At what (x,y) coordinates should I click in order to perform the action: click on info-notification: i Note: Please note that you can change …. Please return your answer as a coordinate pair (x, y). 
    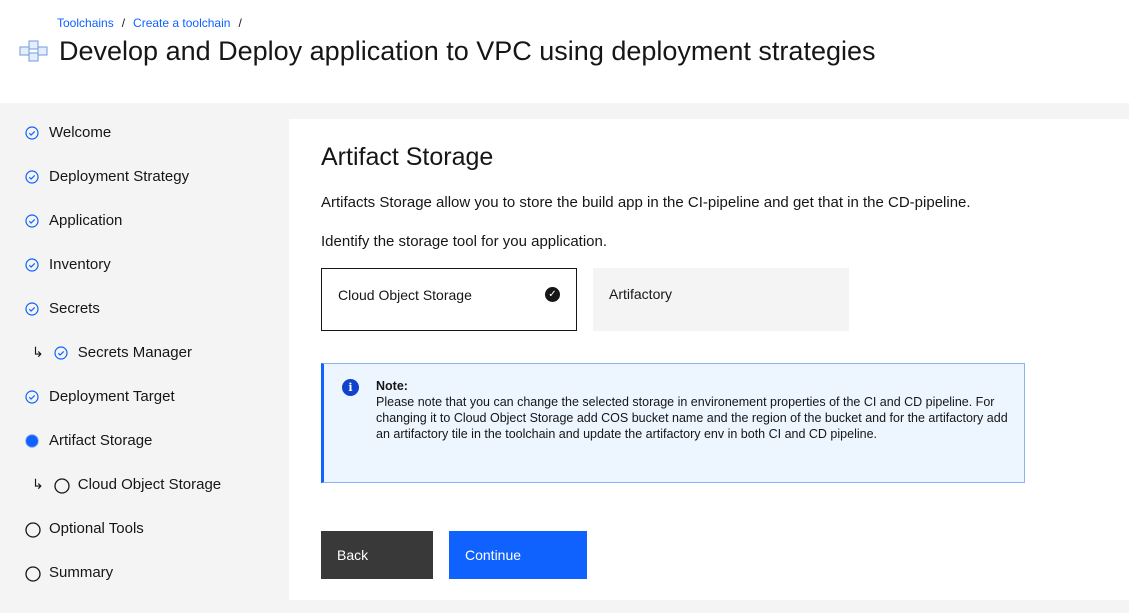
    Looking at the image, I should click on (673, 423).